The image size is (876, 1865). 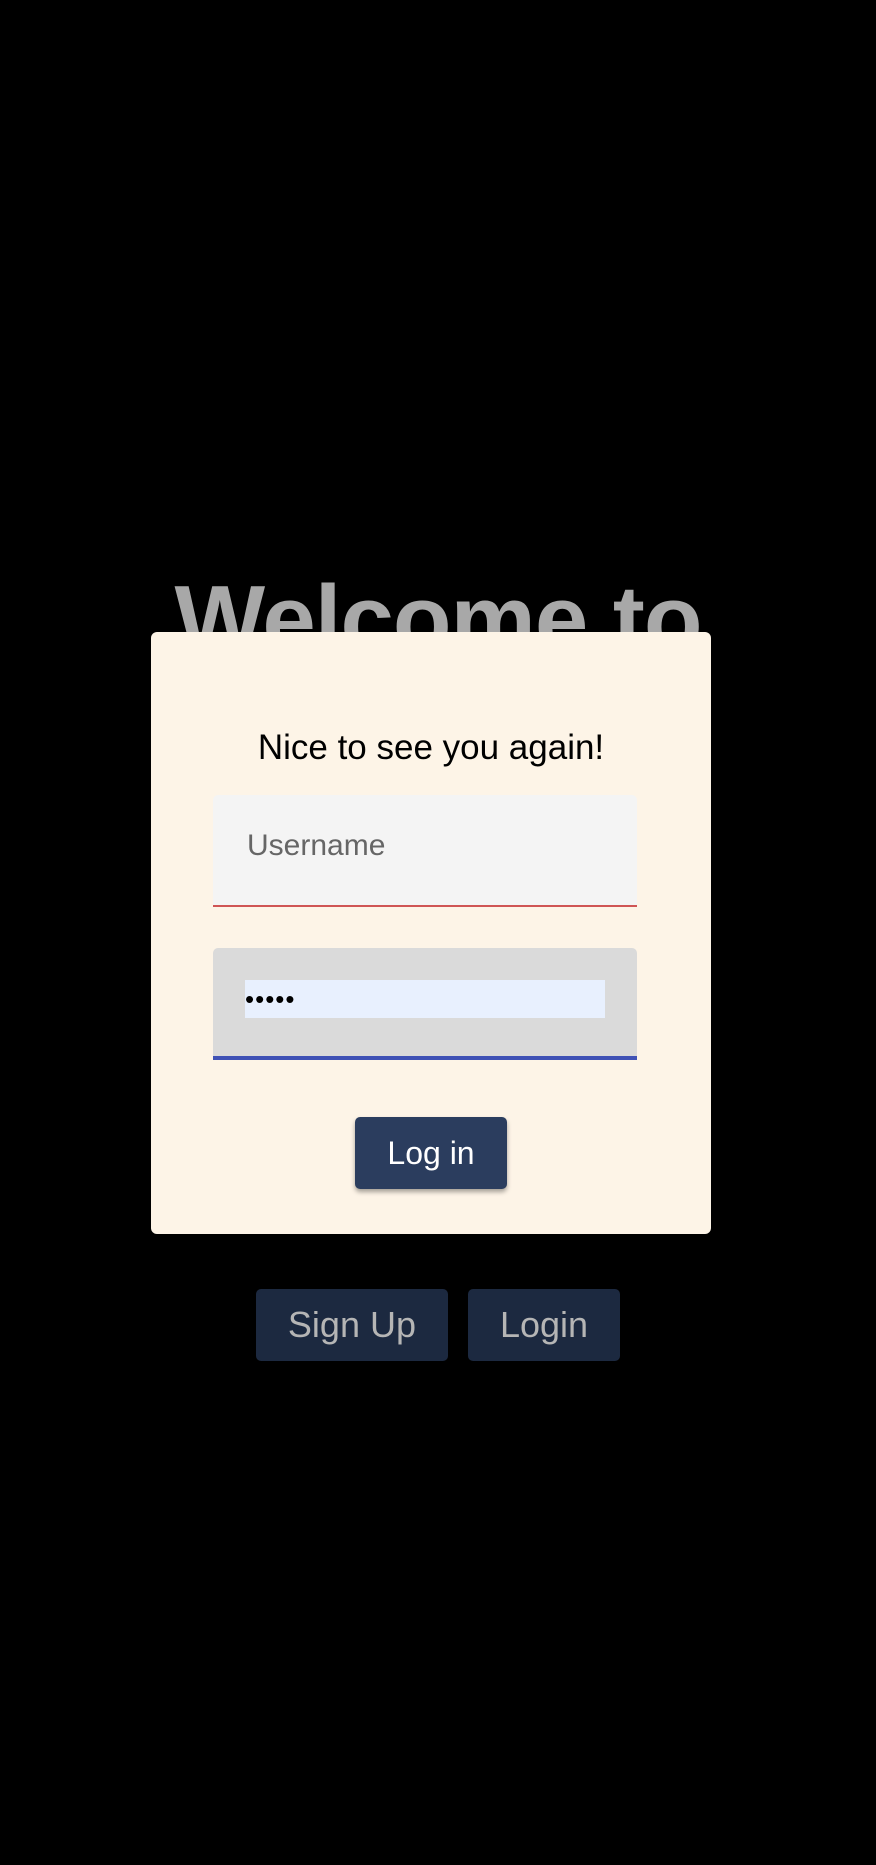 What do you see at coordinates (425, 999) in the screenshot?
I see `password-input` at bounding box center [425, 999].